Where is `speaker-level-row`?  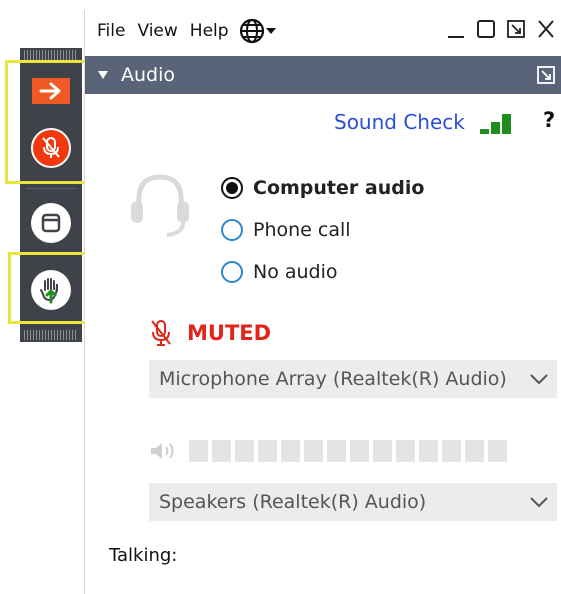
speaker-level-row is located at coordinates (328, 451).